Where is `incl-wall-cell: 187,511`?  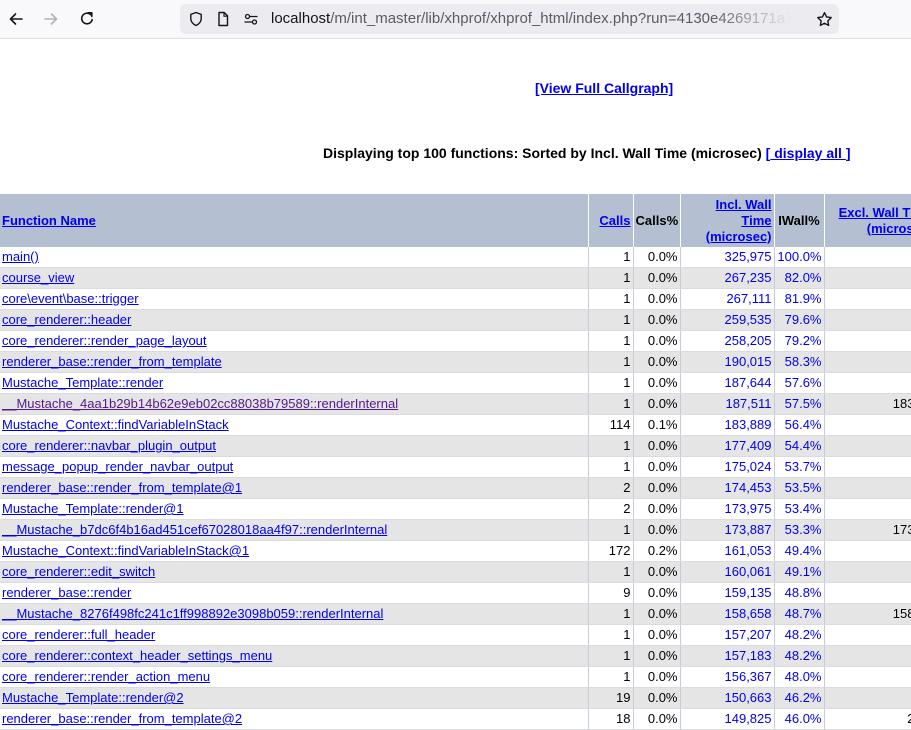
incl-wall-cell: 187,511 is located at coordinates (727, 404).